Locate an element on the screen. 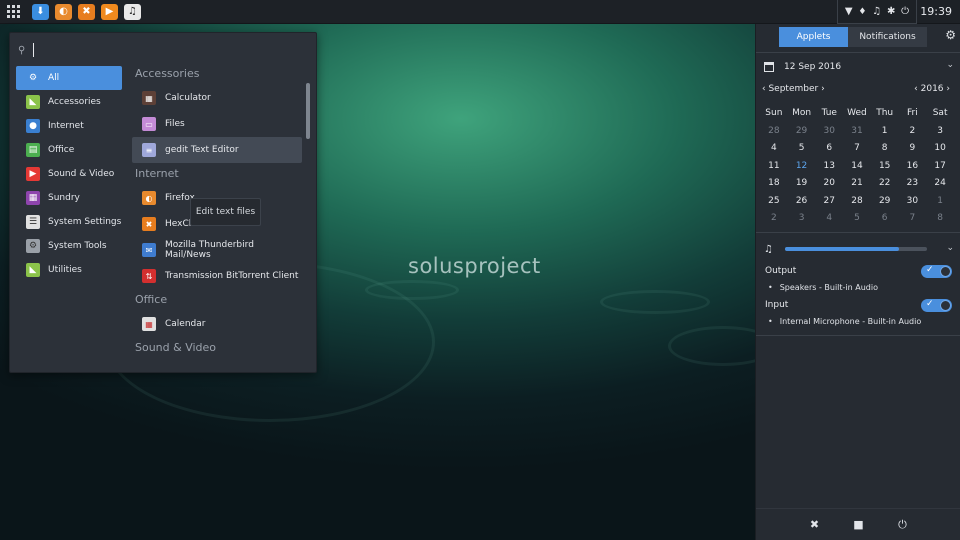 The height and width of the screenshot is (540, 960). calendar-header: 12 Sep 2016 ⌄ is located at coordinates (859, 67).